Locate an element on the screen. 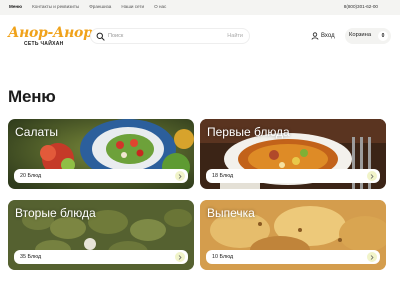 The image size is (400, 281). login-label: Вход is located at coordinates (328, 36).